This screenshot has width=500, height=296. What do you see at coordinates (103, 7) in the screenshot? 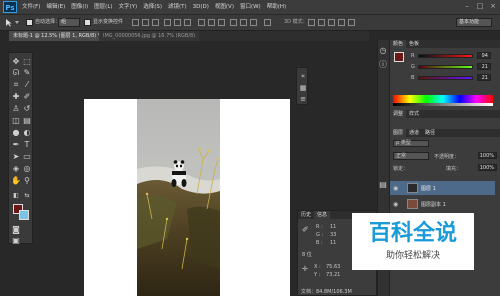
I see `menu-layer: 图层(L)` at bounding box center [103, 7].